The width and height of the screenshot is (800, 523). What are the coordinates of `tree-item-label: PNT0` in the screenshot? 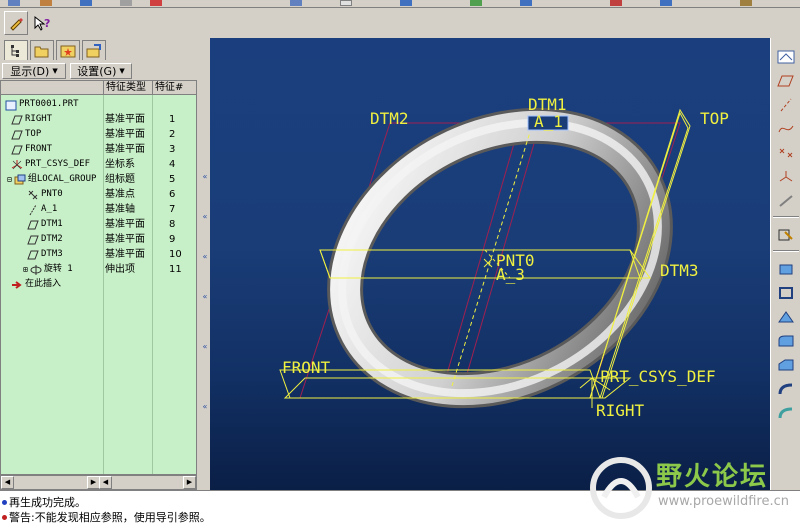 It's located at (52, 194).